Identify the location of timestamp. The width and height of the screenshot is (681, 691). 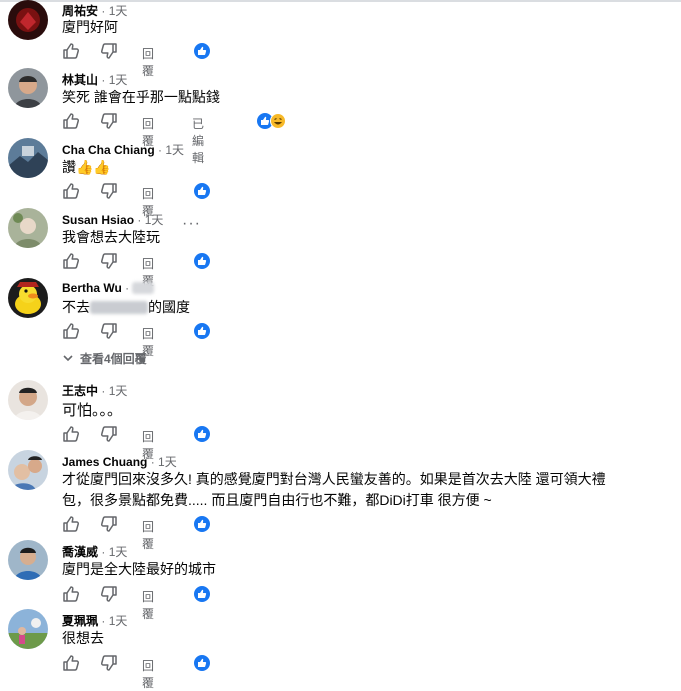
(143, 288).